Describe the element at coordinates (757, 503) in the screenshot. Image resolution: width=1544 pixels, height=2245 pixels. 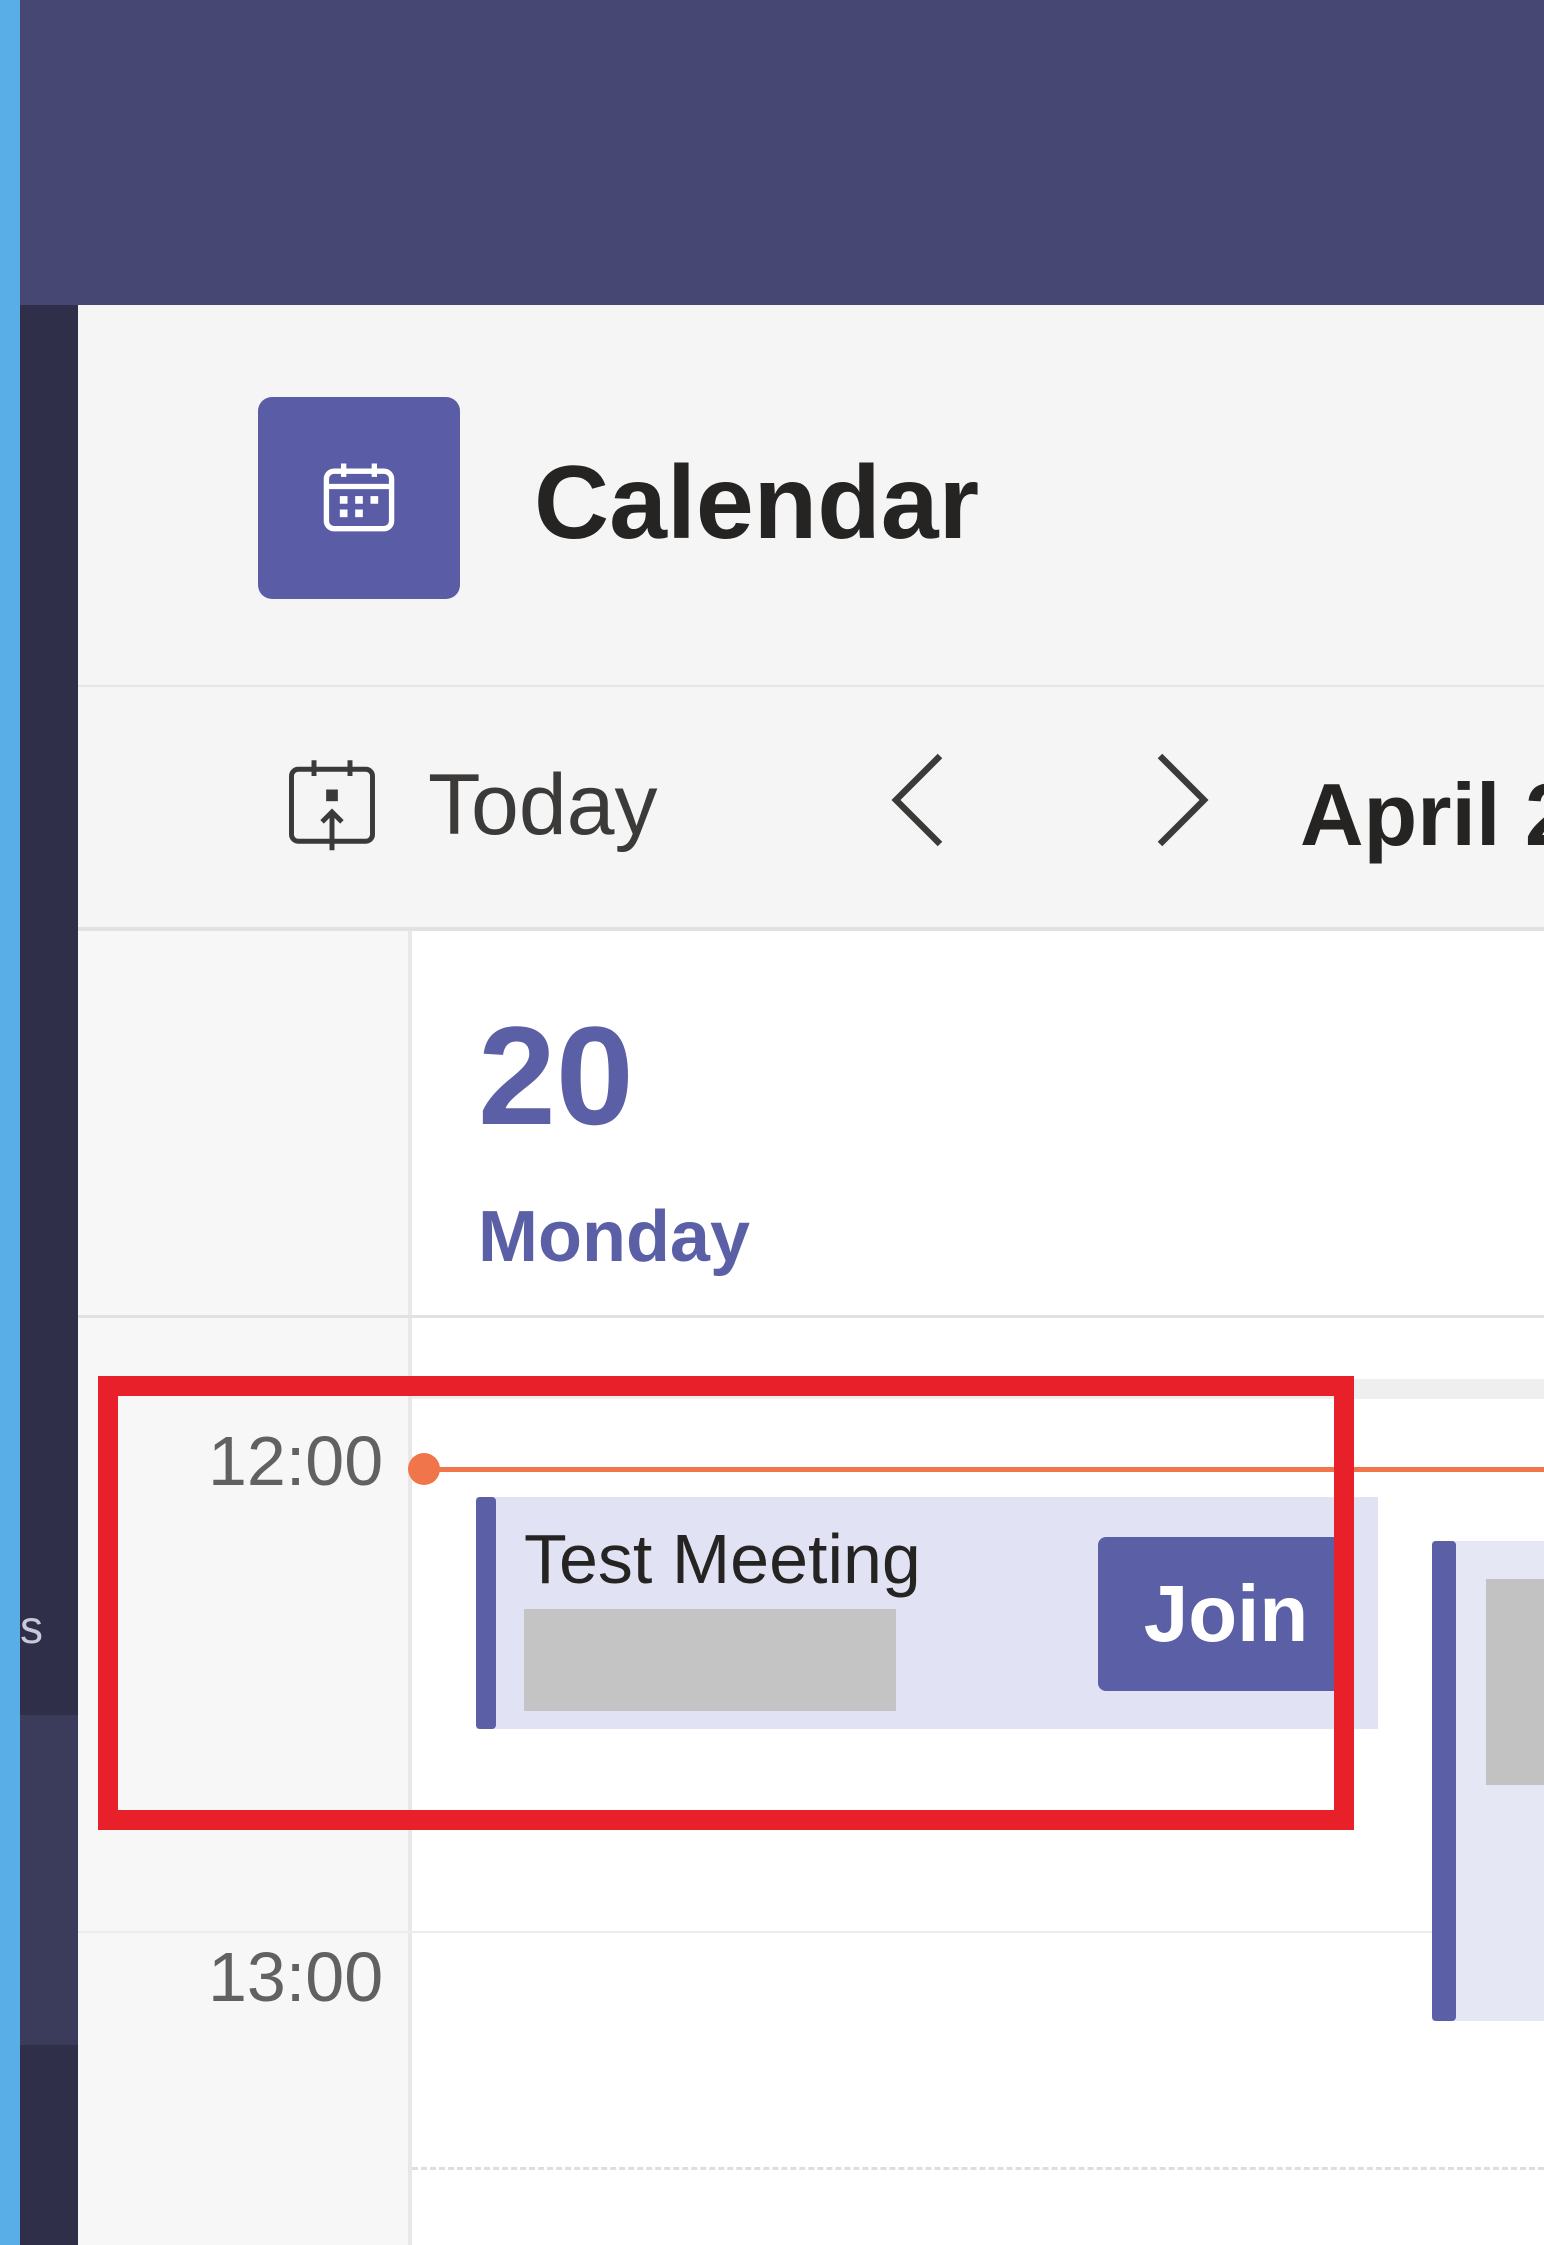
I see `page-title: Calendar` at that location.